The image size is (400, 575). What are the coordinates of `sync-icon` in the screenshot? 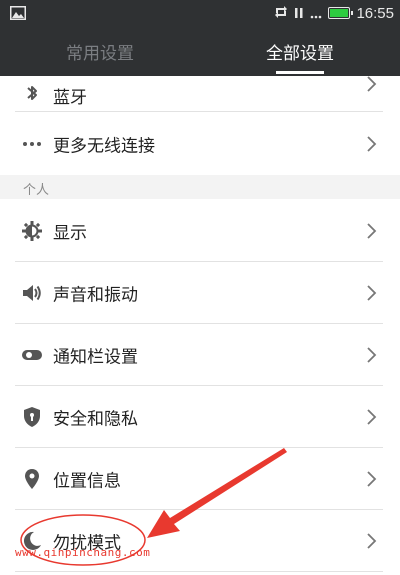 It's located at (281, 13).